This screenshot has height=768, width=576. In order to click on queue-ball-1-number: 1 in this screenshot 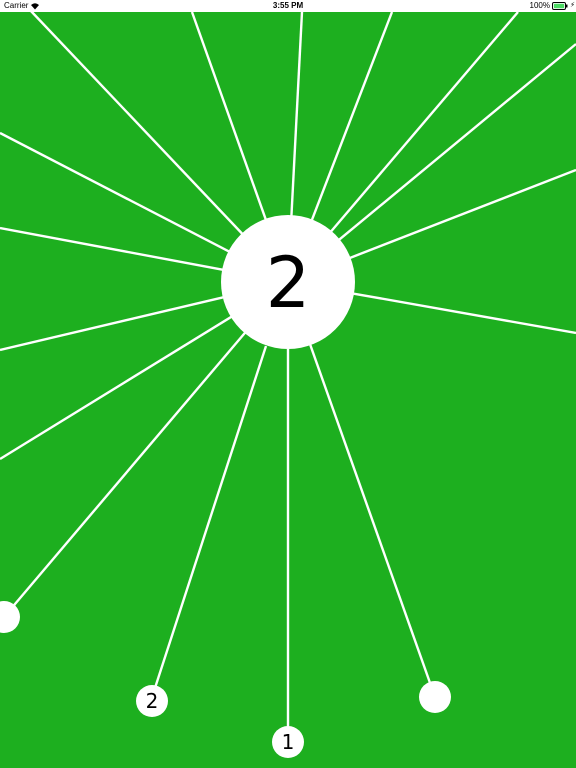, I will do `click(288, 742)`.